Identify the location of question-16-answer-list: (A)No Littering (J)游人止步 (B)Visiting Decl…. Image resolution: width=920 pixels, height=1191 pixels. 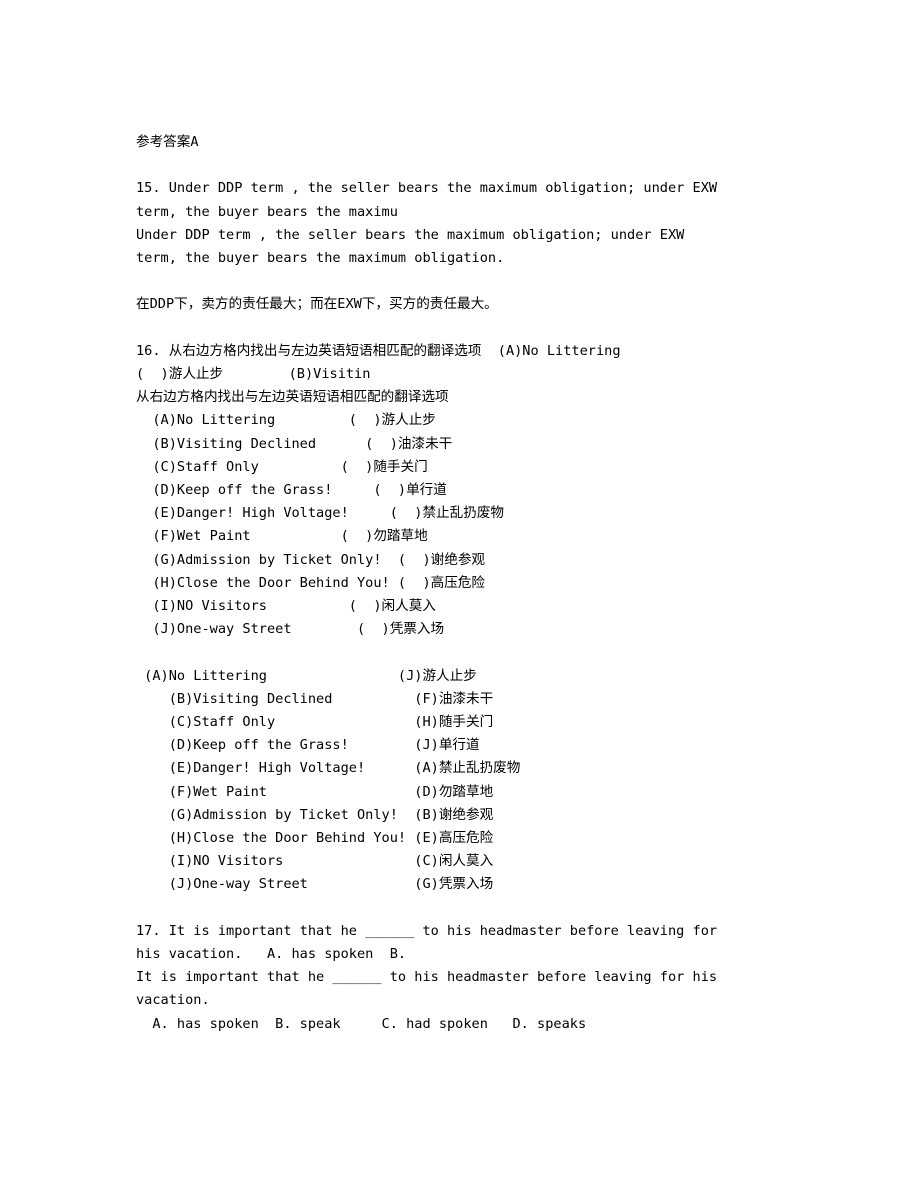
(486, 781).